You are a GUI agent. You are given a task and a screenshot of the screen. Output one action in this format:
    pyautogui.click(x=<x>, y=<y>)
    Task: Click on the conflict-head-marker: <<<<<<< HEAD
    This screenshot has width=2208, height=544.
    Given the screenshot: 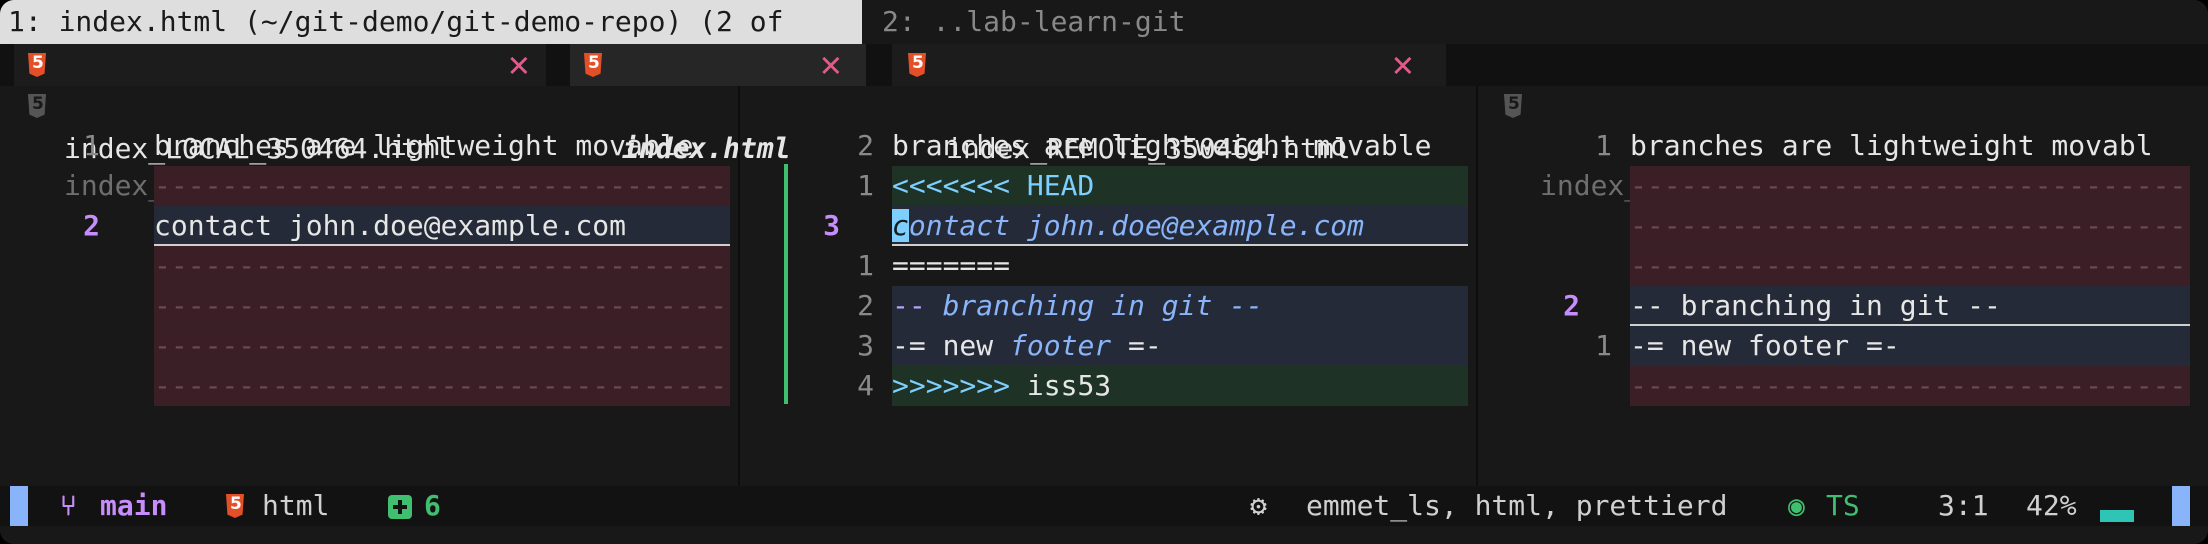 What is the action you would take?
    pyautogui.click(x=1180, y=186)
    